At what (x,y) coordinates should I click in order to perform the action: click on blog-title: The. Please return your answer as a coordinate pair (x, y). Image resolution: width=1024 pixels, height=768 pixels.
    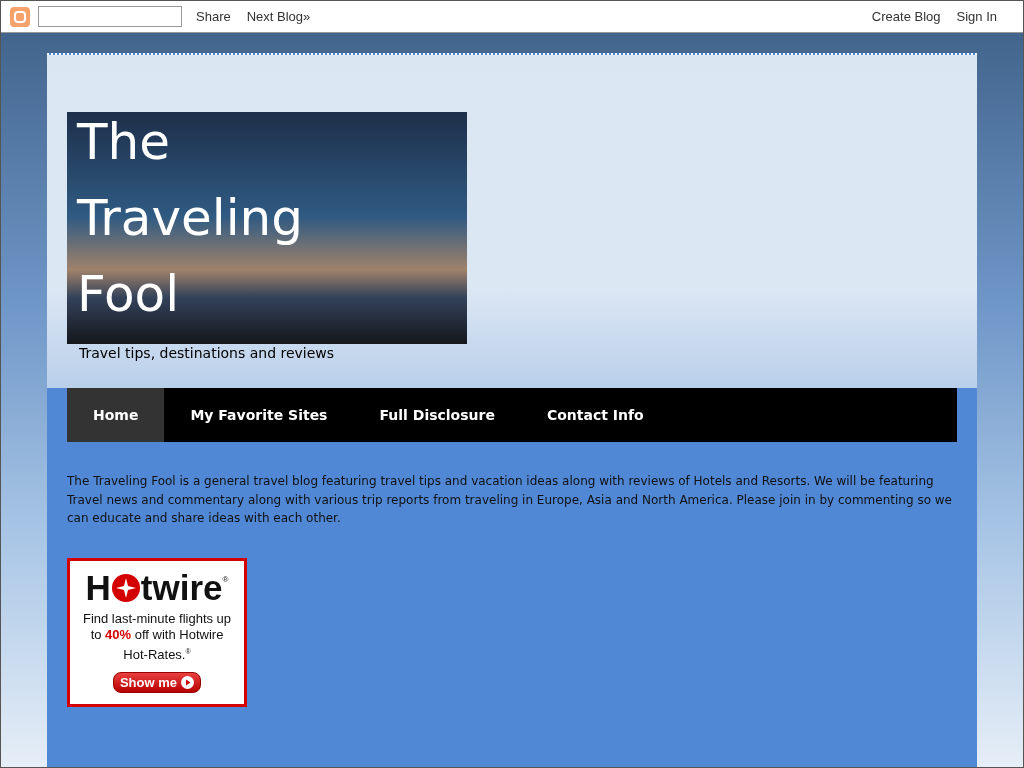
    Looking at the image, I should click on (124, 142).